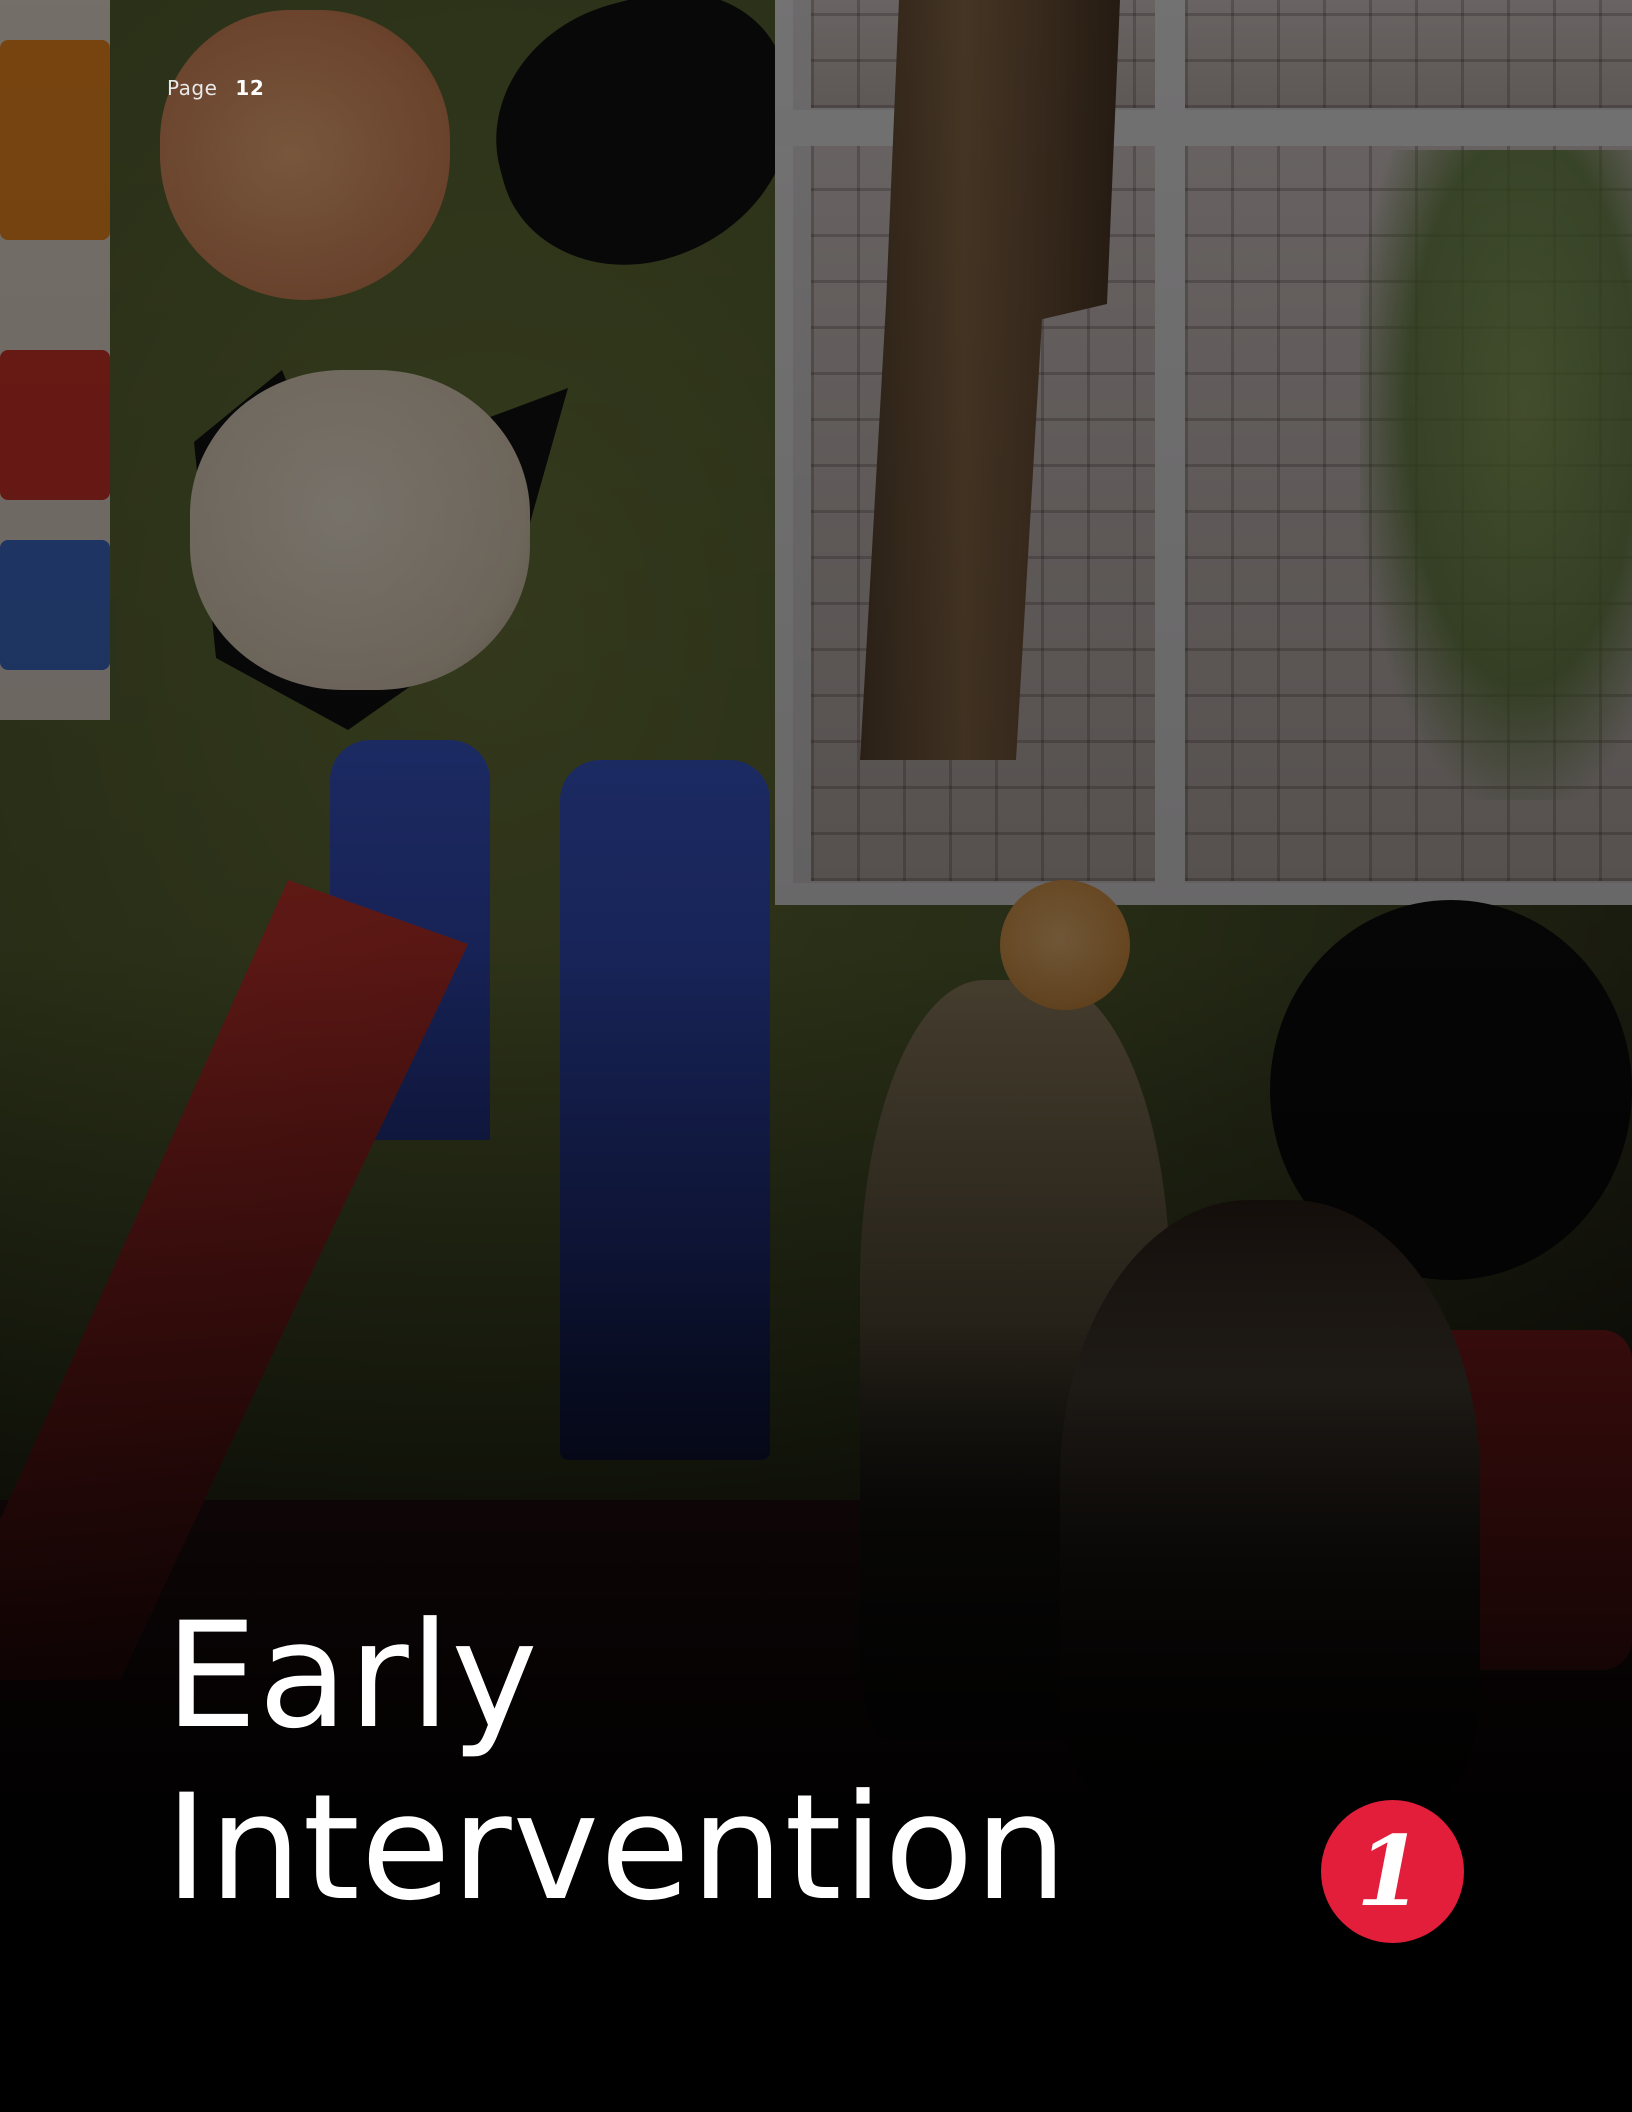  I want to click on title-line-1: Early, so click(352, 1676).